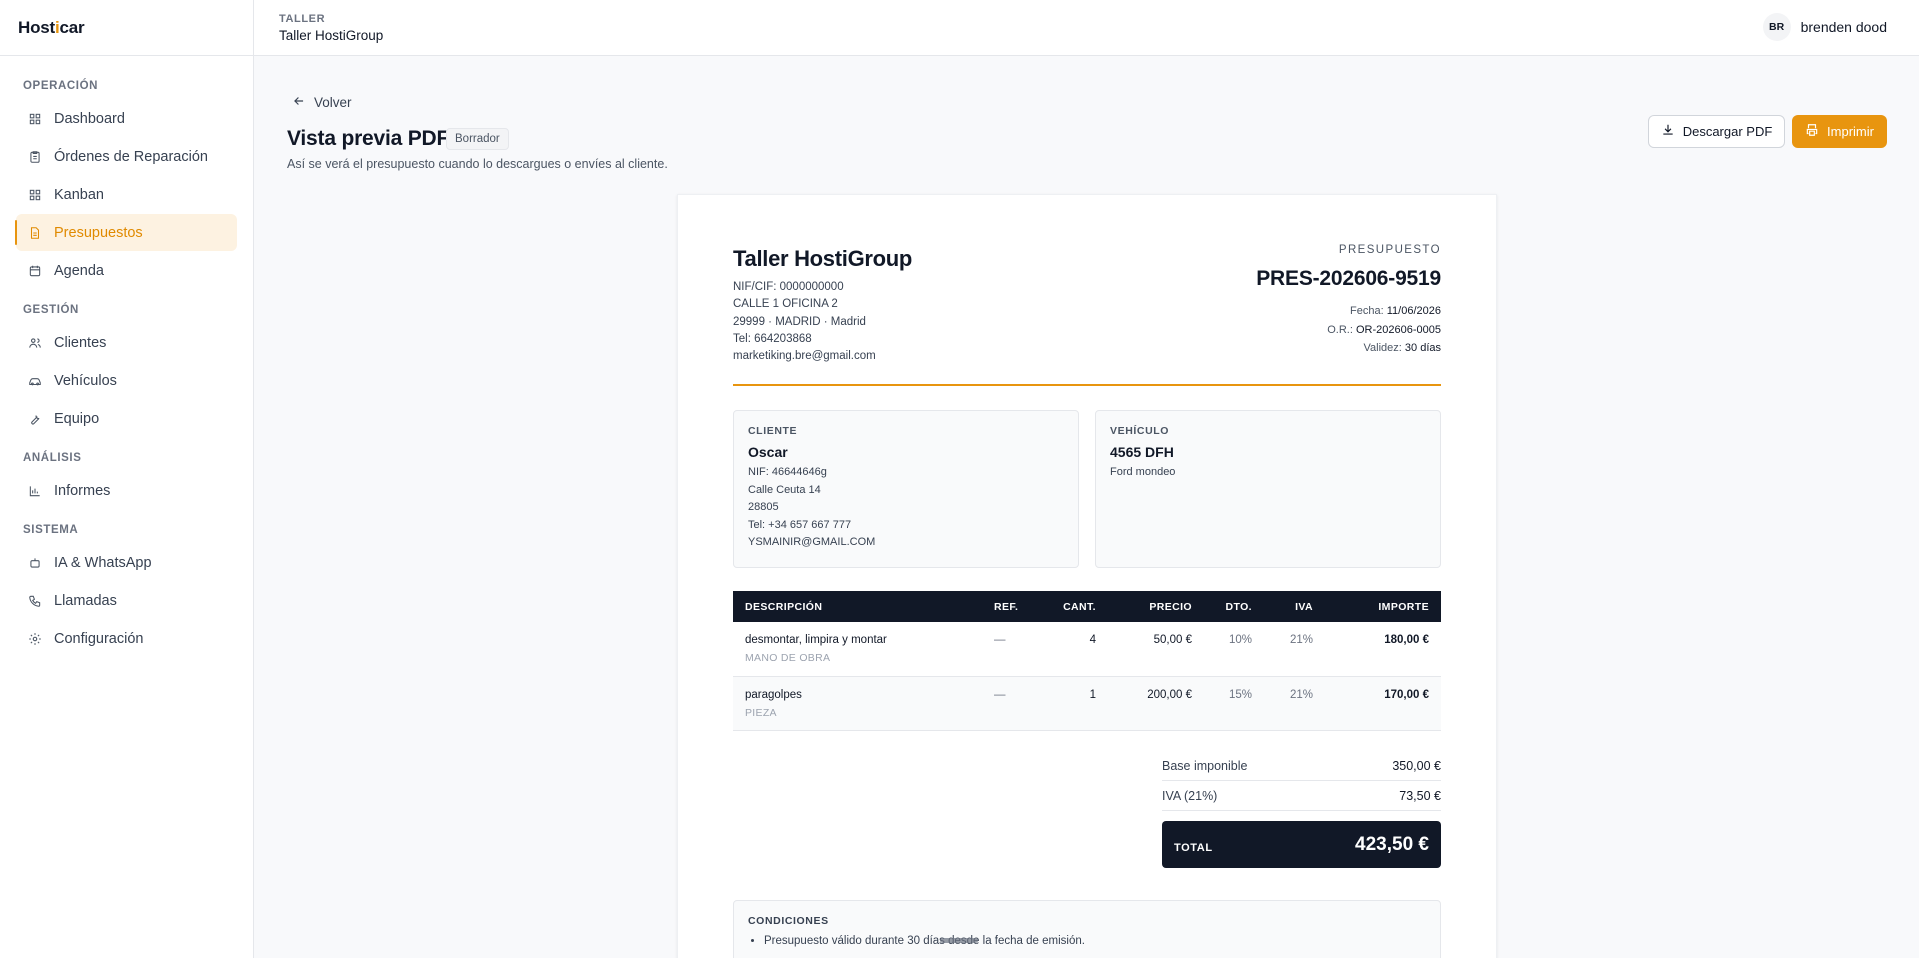  I want to click on phone-icon, so click(35, 601).